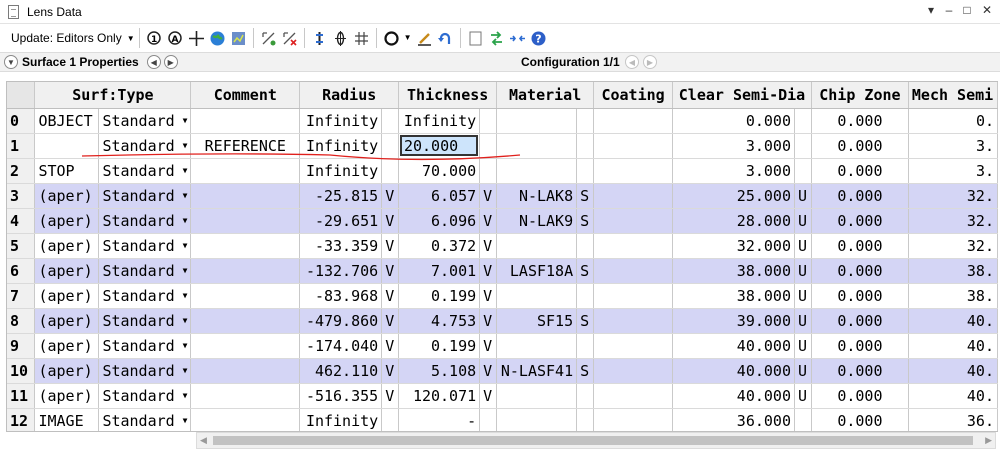  Describe the element at coordinates (633, 95) in the screenshot. I see `header-coating: Coating` at that location.